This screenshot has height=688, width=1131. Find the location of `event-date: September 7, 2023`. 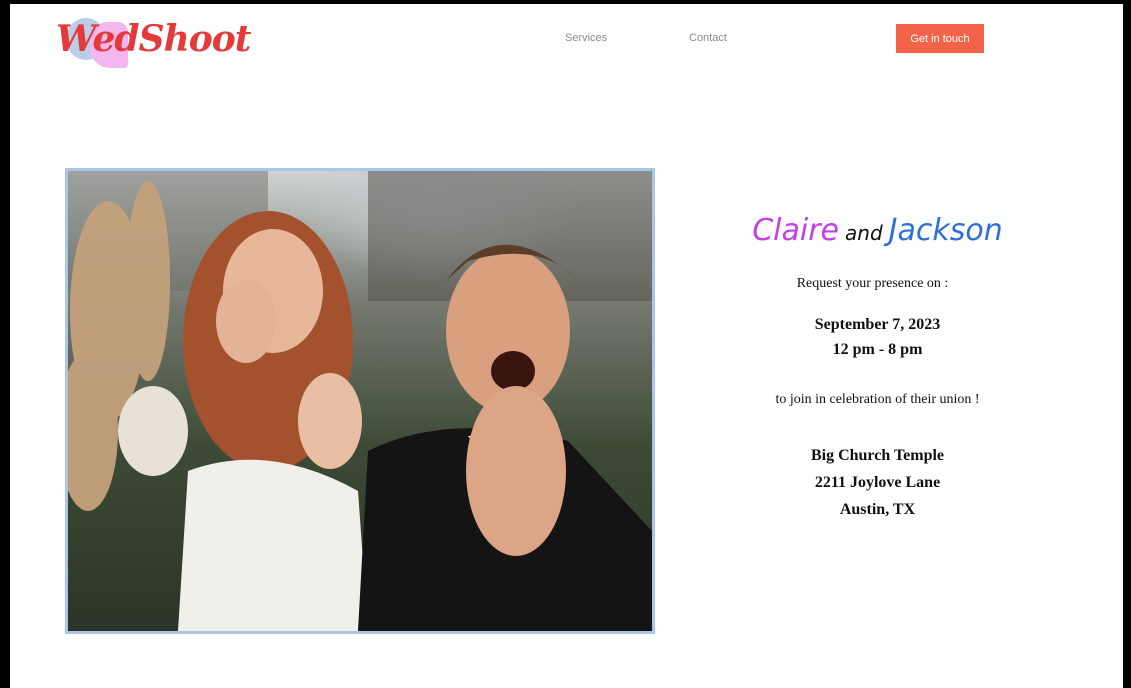

event-date: September 7, 2023 is located at coordinates (877, 324).